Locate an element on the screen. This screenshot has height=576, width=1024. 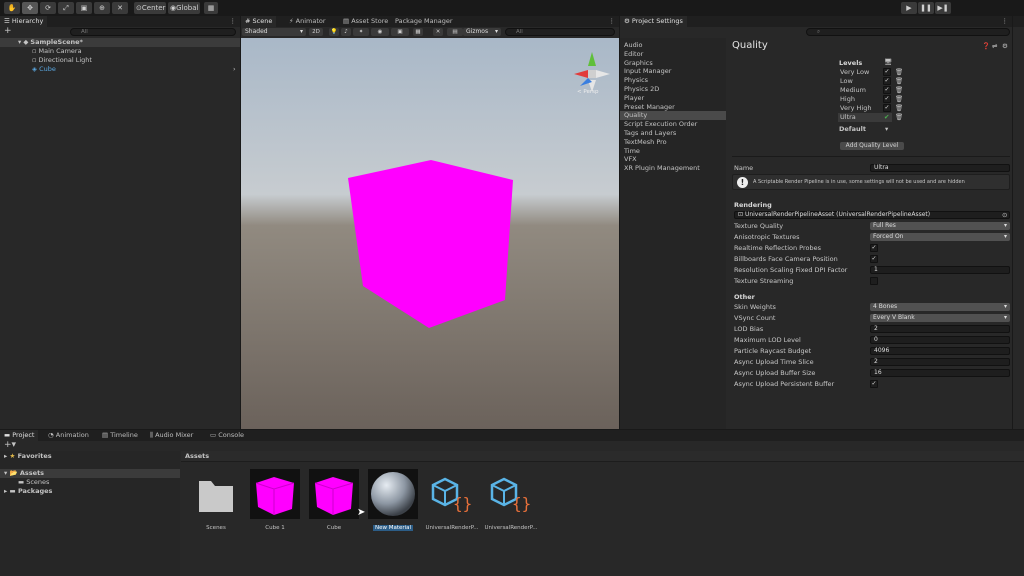
tab-console: ▭ Console is located at coordinates (227, 435).